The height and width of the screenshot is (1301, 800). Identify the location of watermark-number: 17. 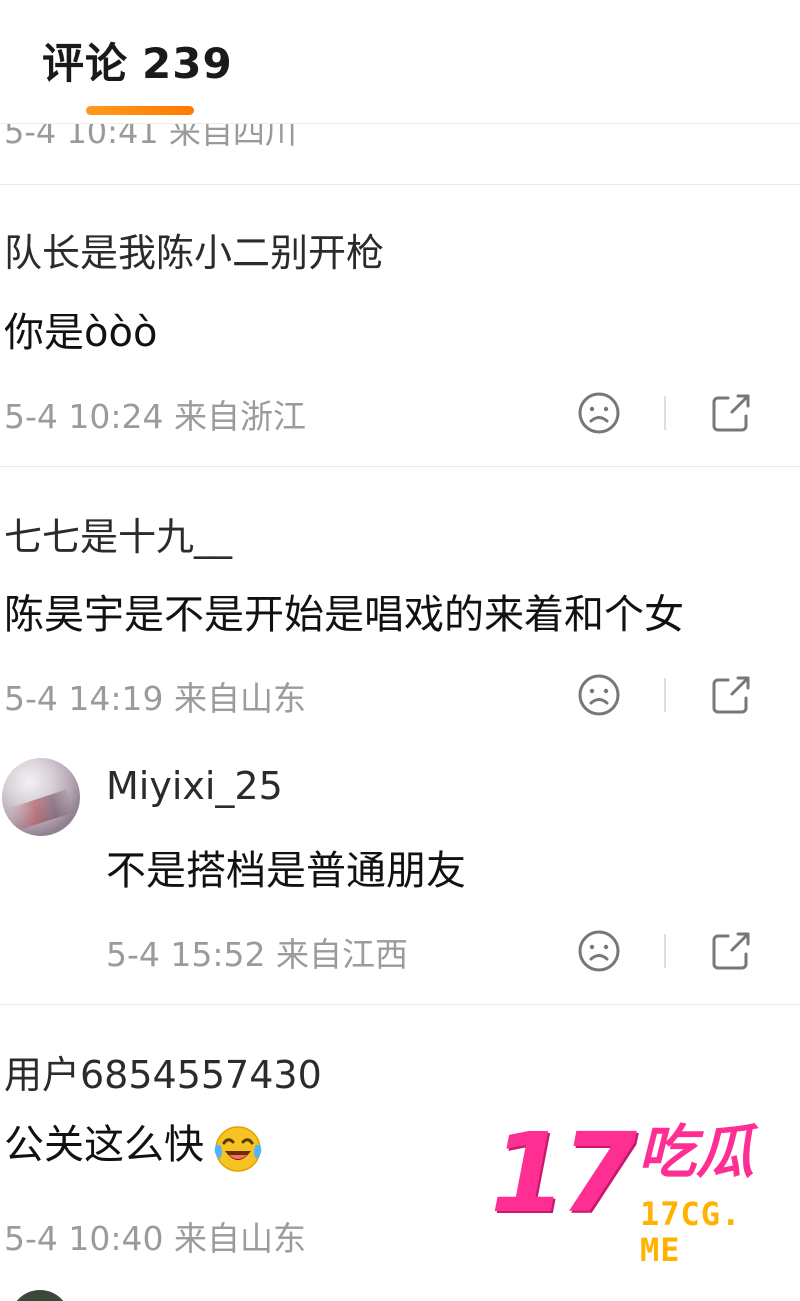
(563, 1173).